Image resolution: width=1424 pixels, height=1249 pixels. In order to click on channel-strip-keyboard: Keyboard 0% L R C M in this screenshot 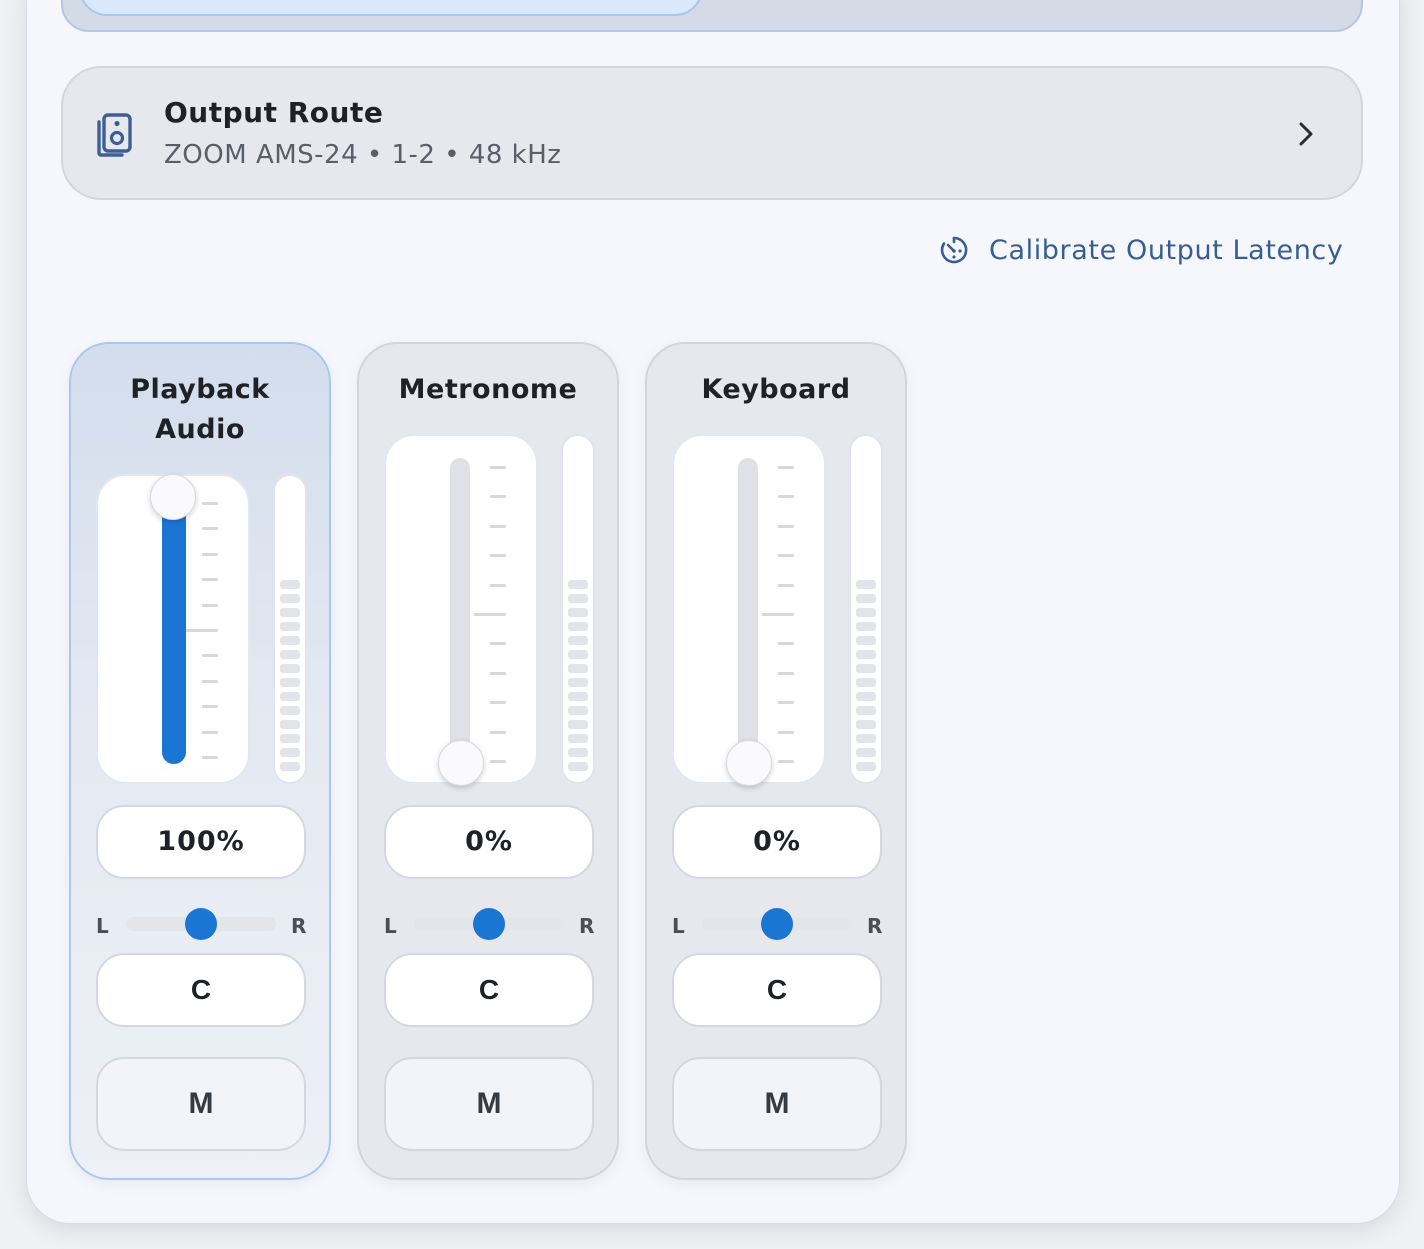, I will do `click(776, 761)`.